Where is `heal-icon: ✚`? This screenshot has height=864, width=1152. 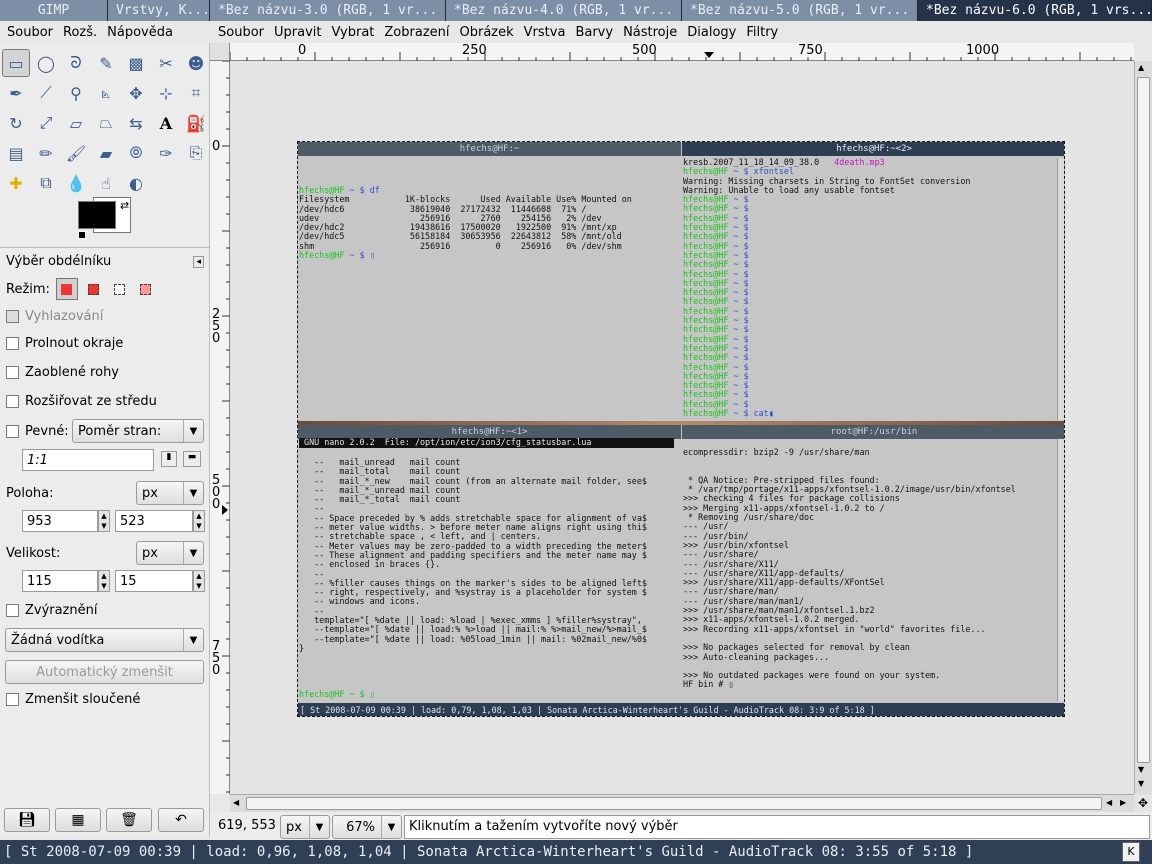
heal-icon: ✚ is located at coordinates (16, 183).